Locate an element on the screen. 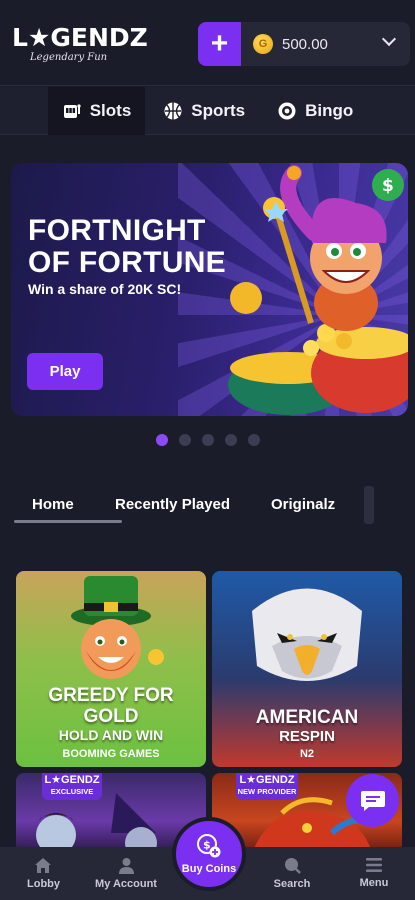 Image resolution: width=415 pixels, height=900 pixels. lobby-tabs: Home Recently Played Originalz is located at coordinates (207, 506).